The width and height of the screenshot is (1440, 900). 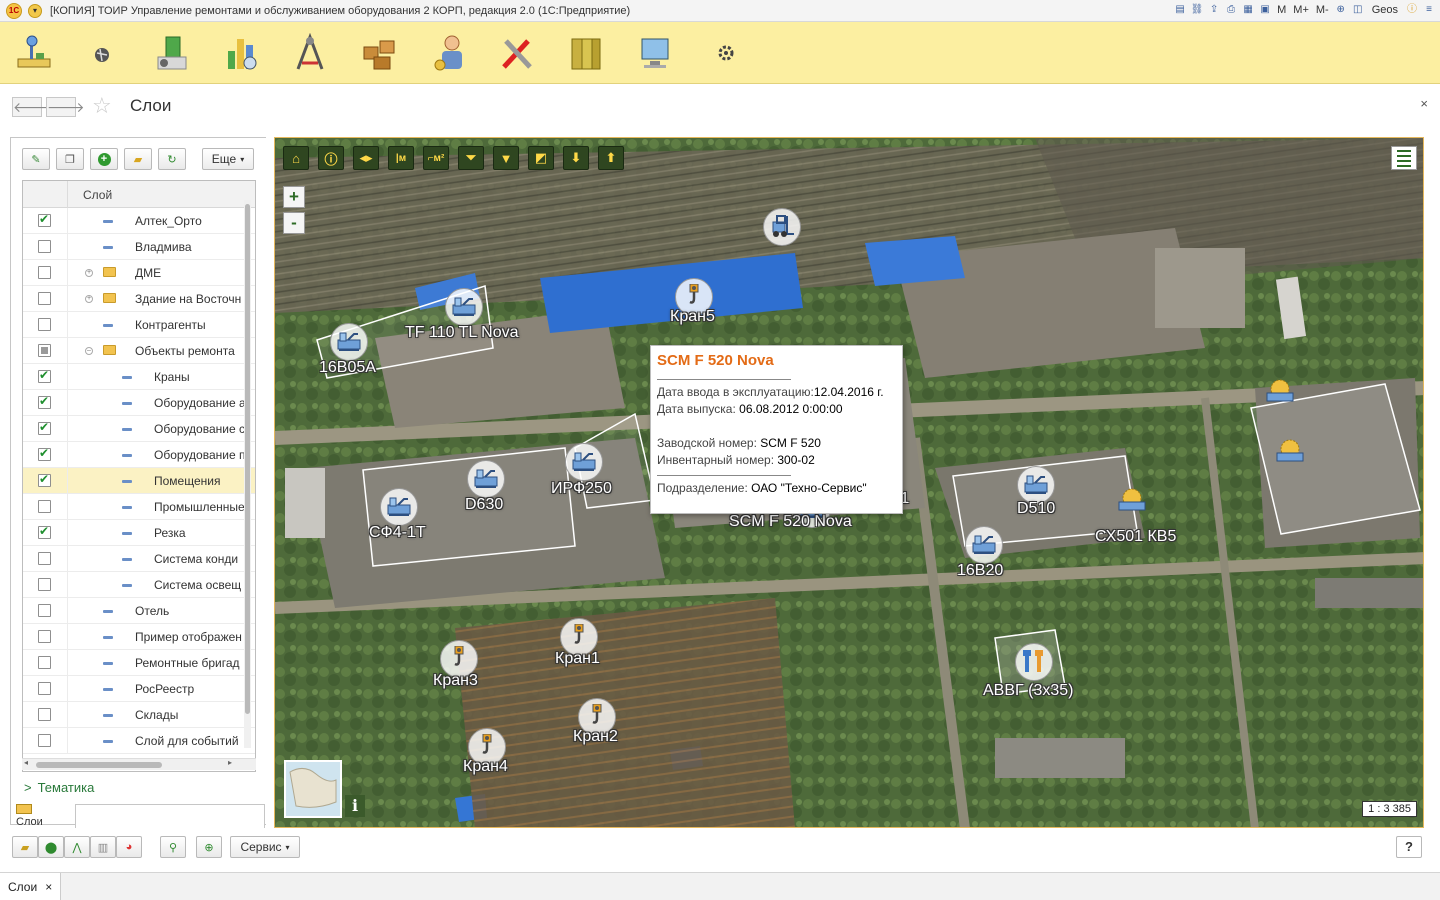 What do you see at coordinates (139, 585) in the screenshot?
I see `tree-row: Система освещ` at bounding box center [139, 585].